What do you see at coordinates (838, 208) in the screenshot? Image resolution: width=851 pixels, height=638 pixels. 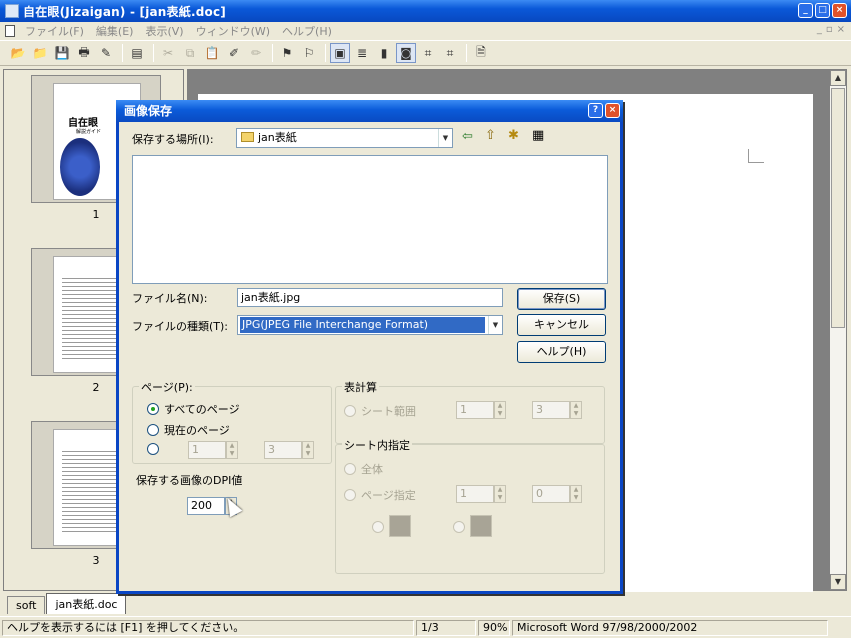 I see `scroll-thumb` at bounding box center [838, 208].